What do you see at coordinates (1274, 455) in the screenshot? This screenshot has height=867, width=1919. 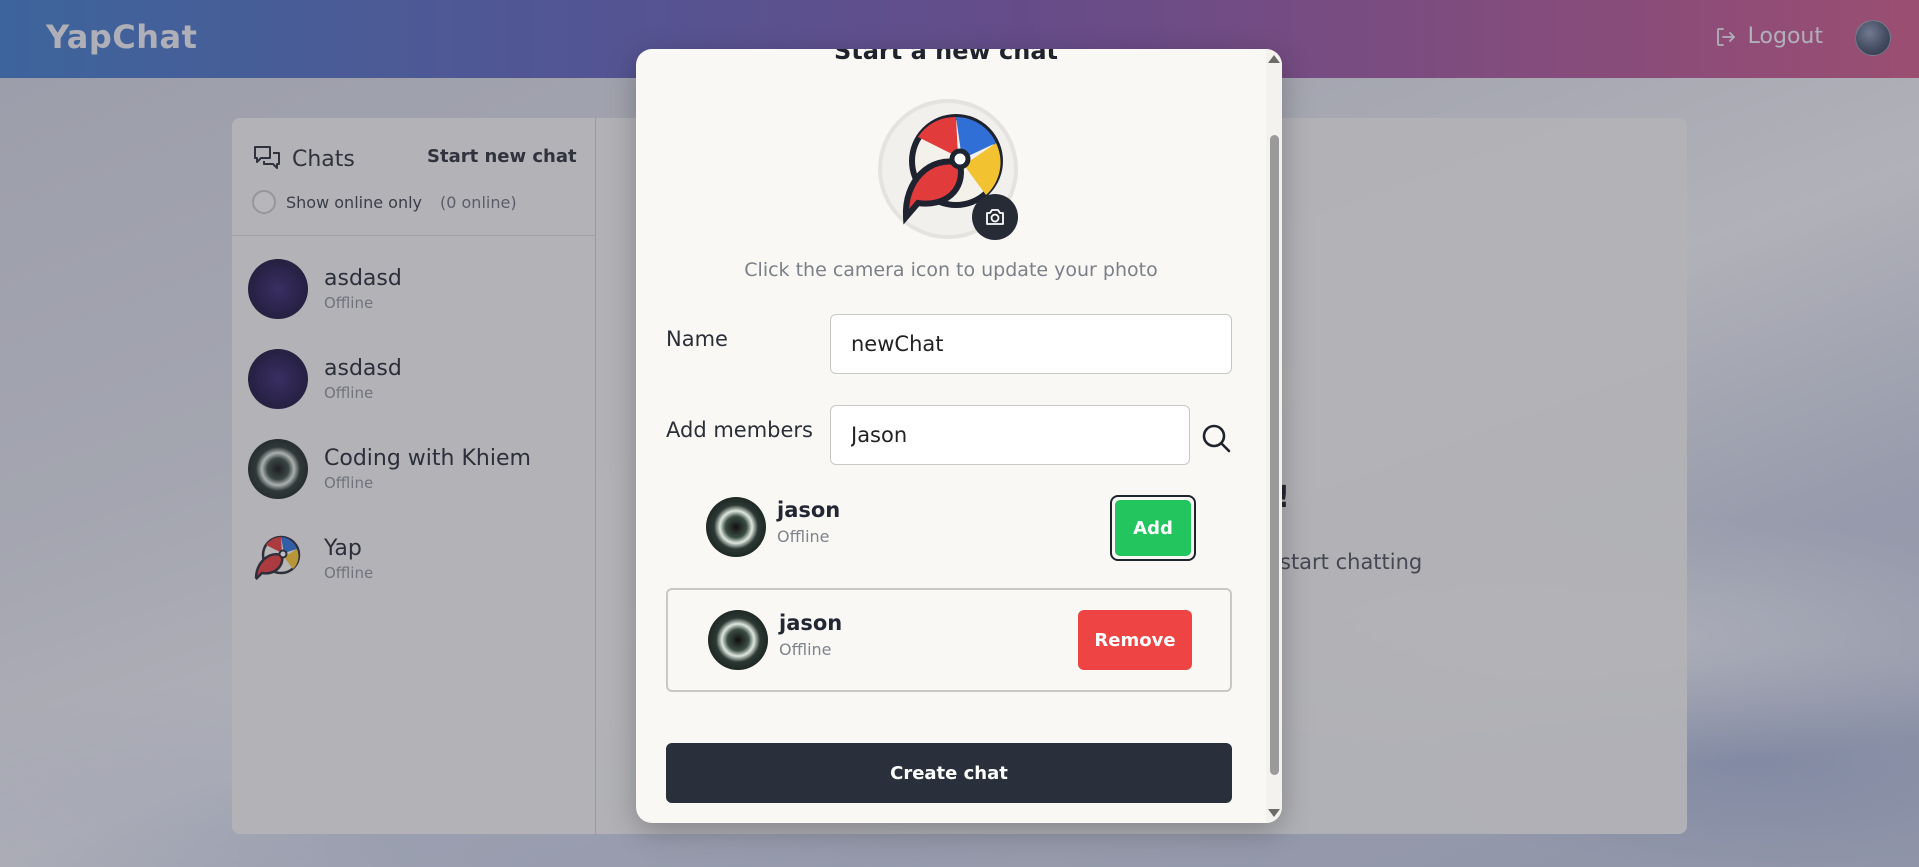 I see `scroll-thumb` at bounding box center [1274, 455].